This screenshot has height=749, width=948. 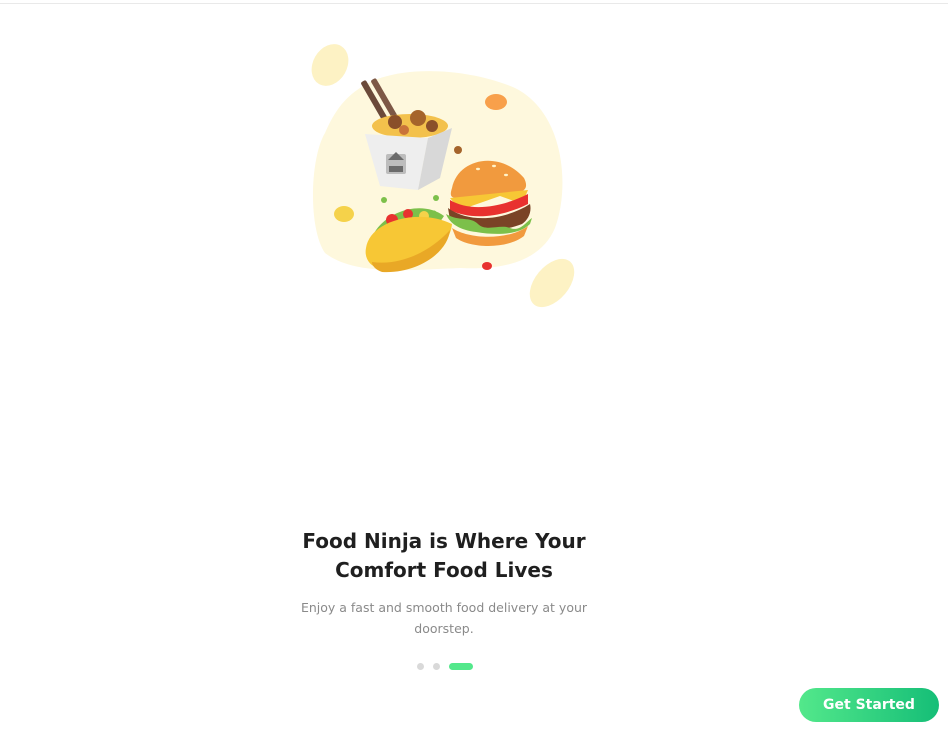 I want to click on decor-leaf-bottom, so click(x=552, y=283).